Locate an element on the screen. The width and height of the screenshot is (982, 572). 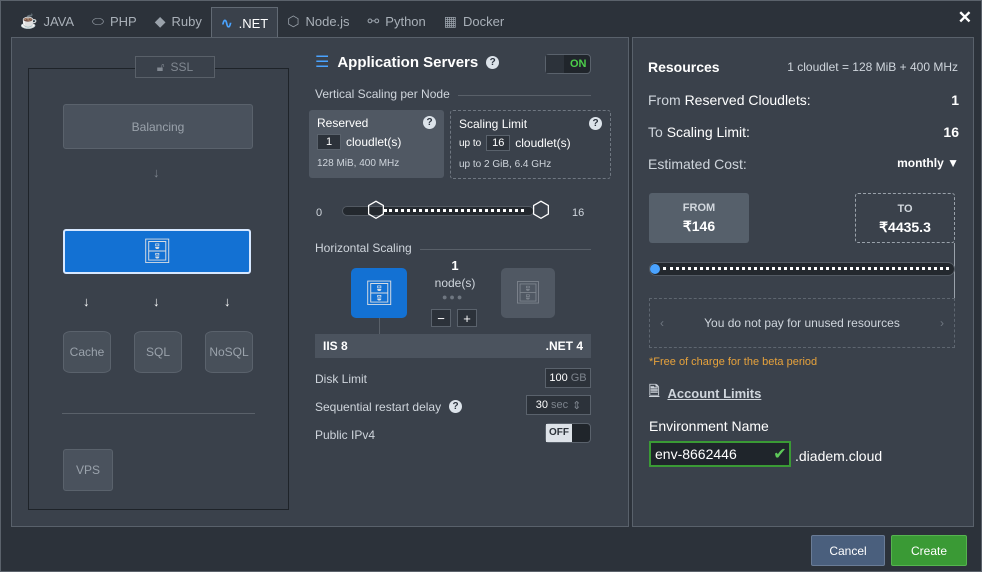
nosql-label: NoSQL is located at coordinates (229, 352).